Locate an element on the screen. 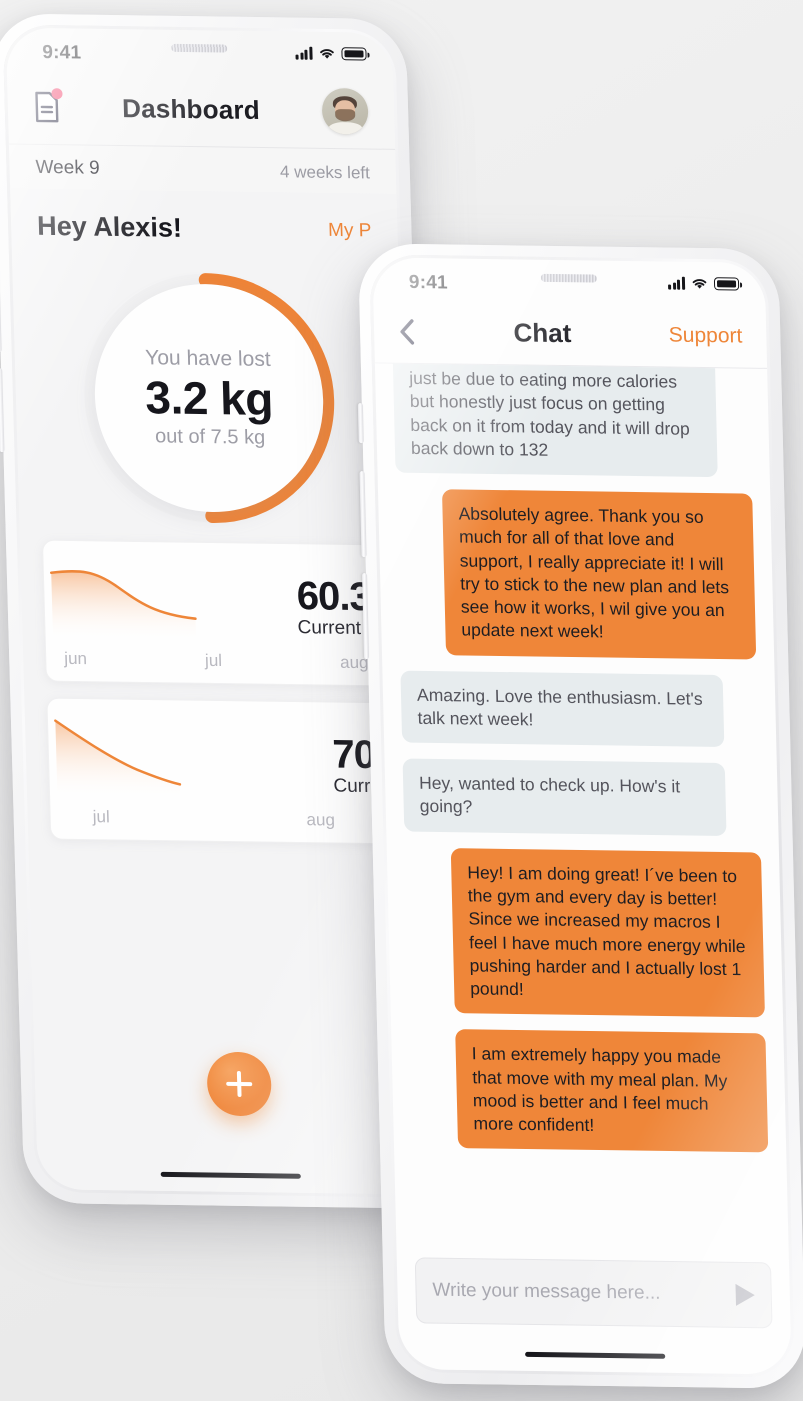 The image size is (803, 1401). message-composer is located at coordinates (593, 1293).